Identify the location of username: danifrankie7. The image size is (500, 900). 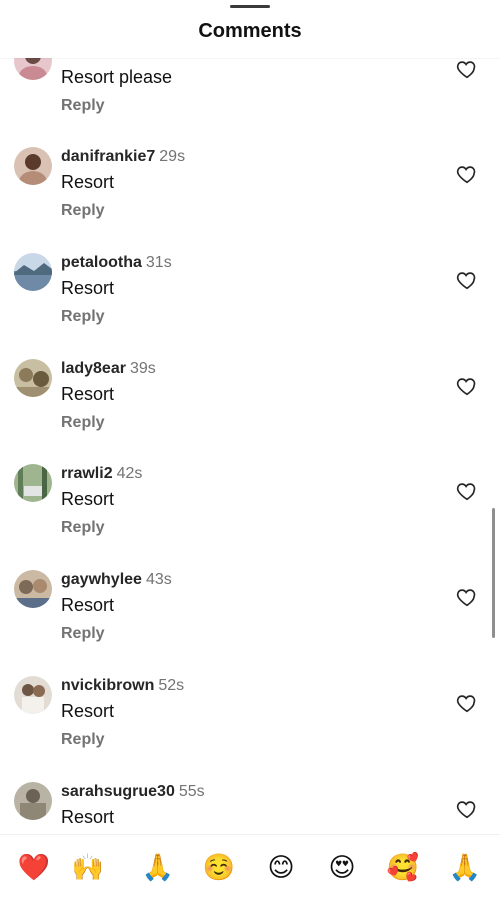
(108, 156).